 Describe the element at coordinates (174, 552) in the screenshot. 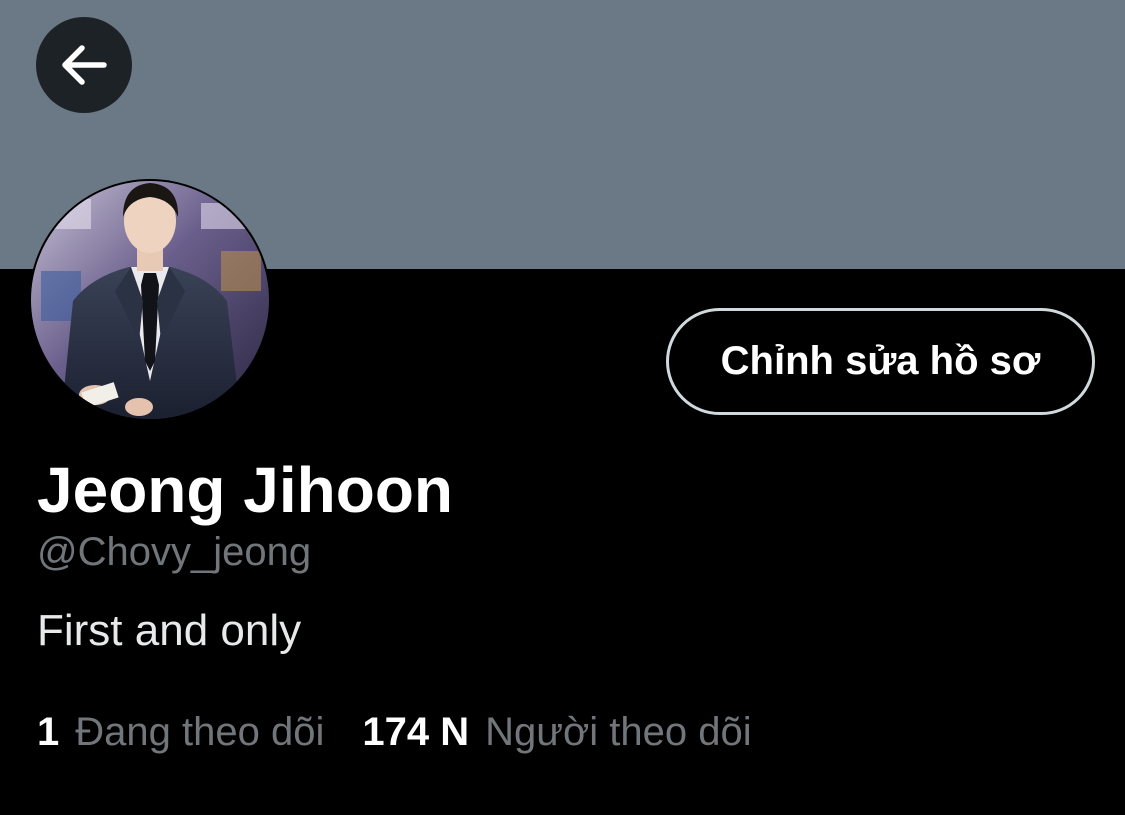

I see `user-handle: @Chovy_jeong` at that location.